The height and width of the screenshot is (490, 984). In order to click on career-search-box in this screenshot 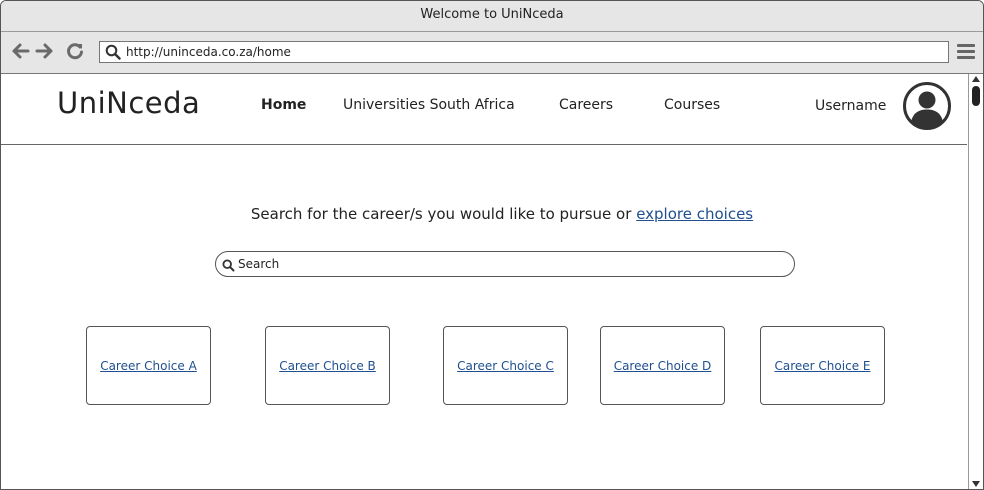, I will do `click(505, 264)`.